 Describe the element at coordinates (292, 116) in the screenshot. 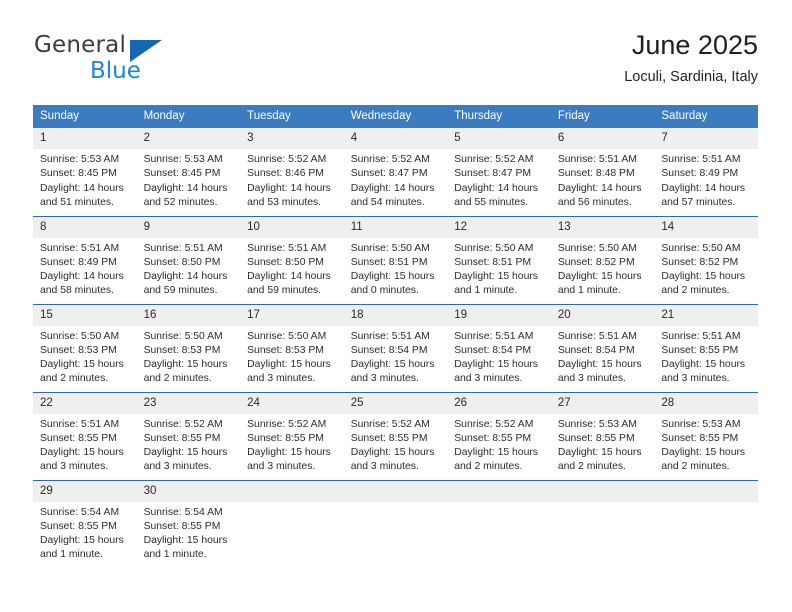

I see `weekday-header-tuesday: Tuesday` at that location.